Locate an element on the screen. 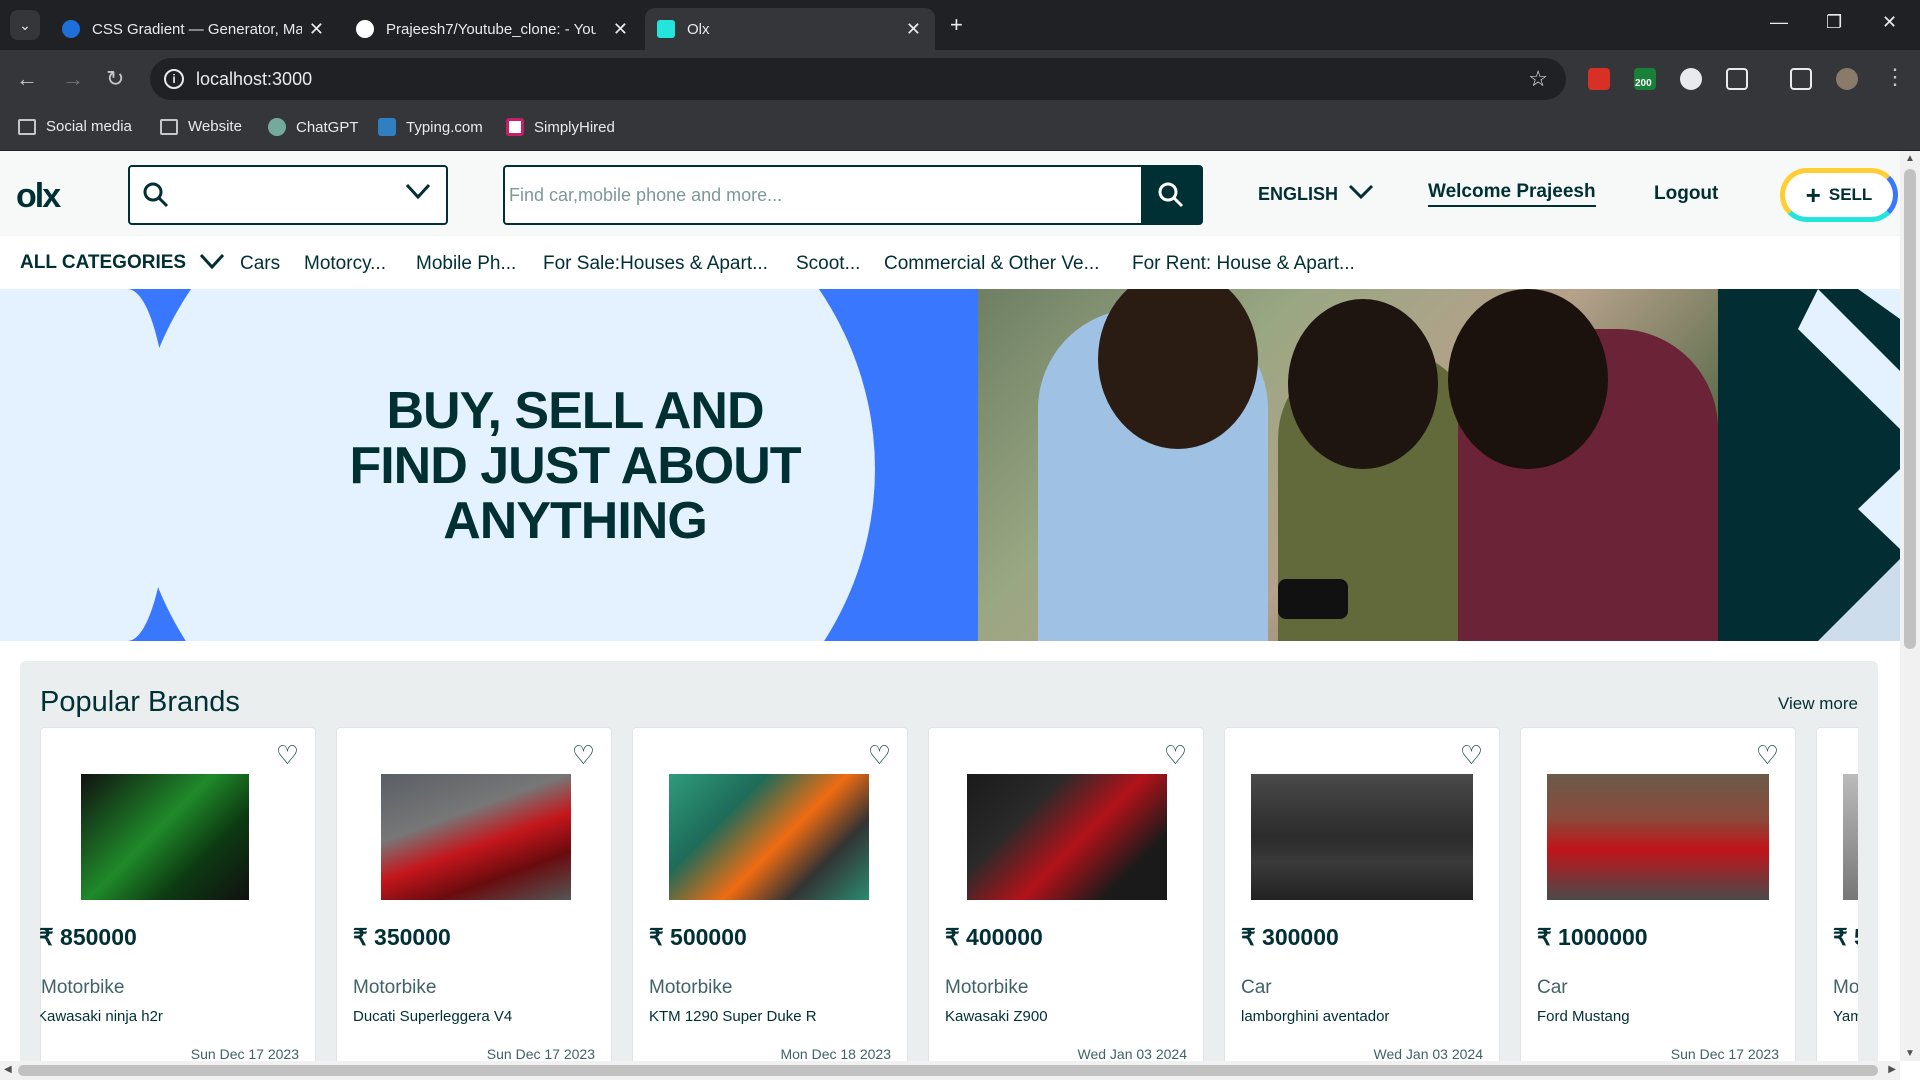  extension-badge-count: 200 is located at coordinates (1643, 83).